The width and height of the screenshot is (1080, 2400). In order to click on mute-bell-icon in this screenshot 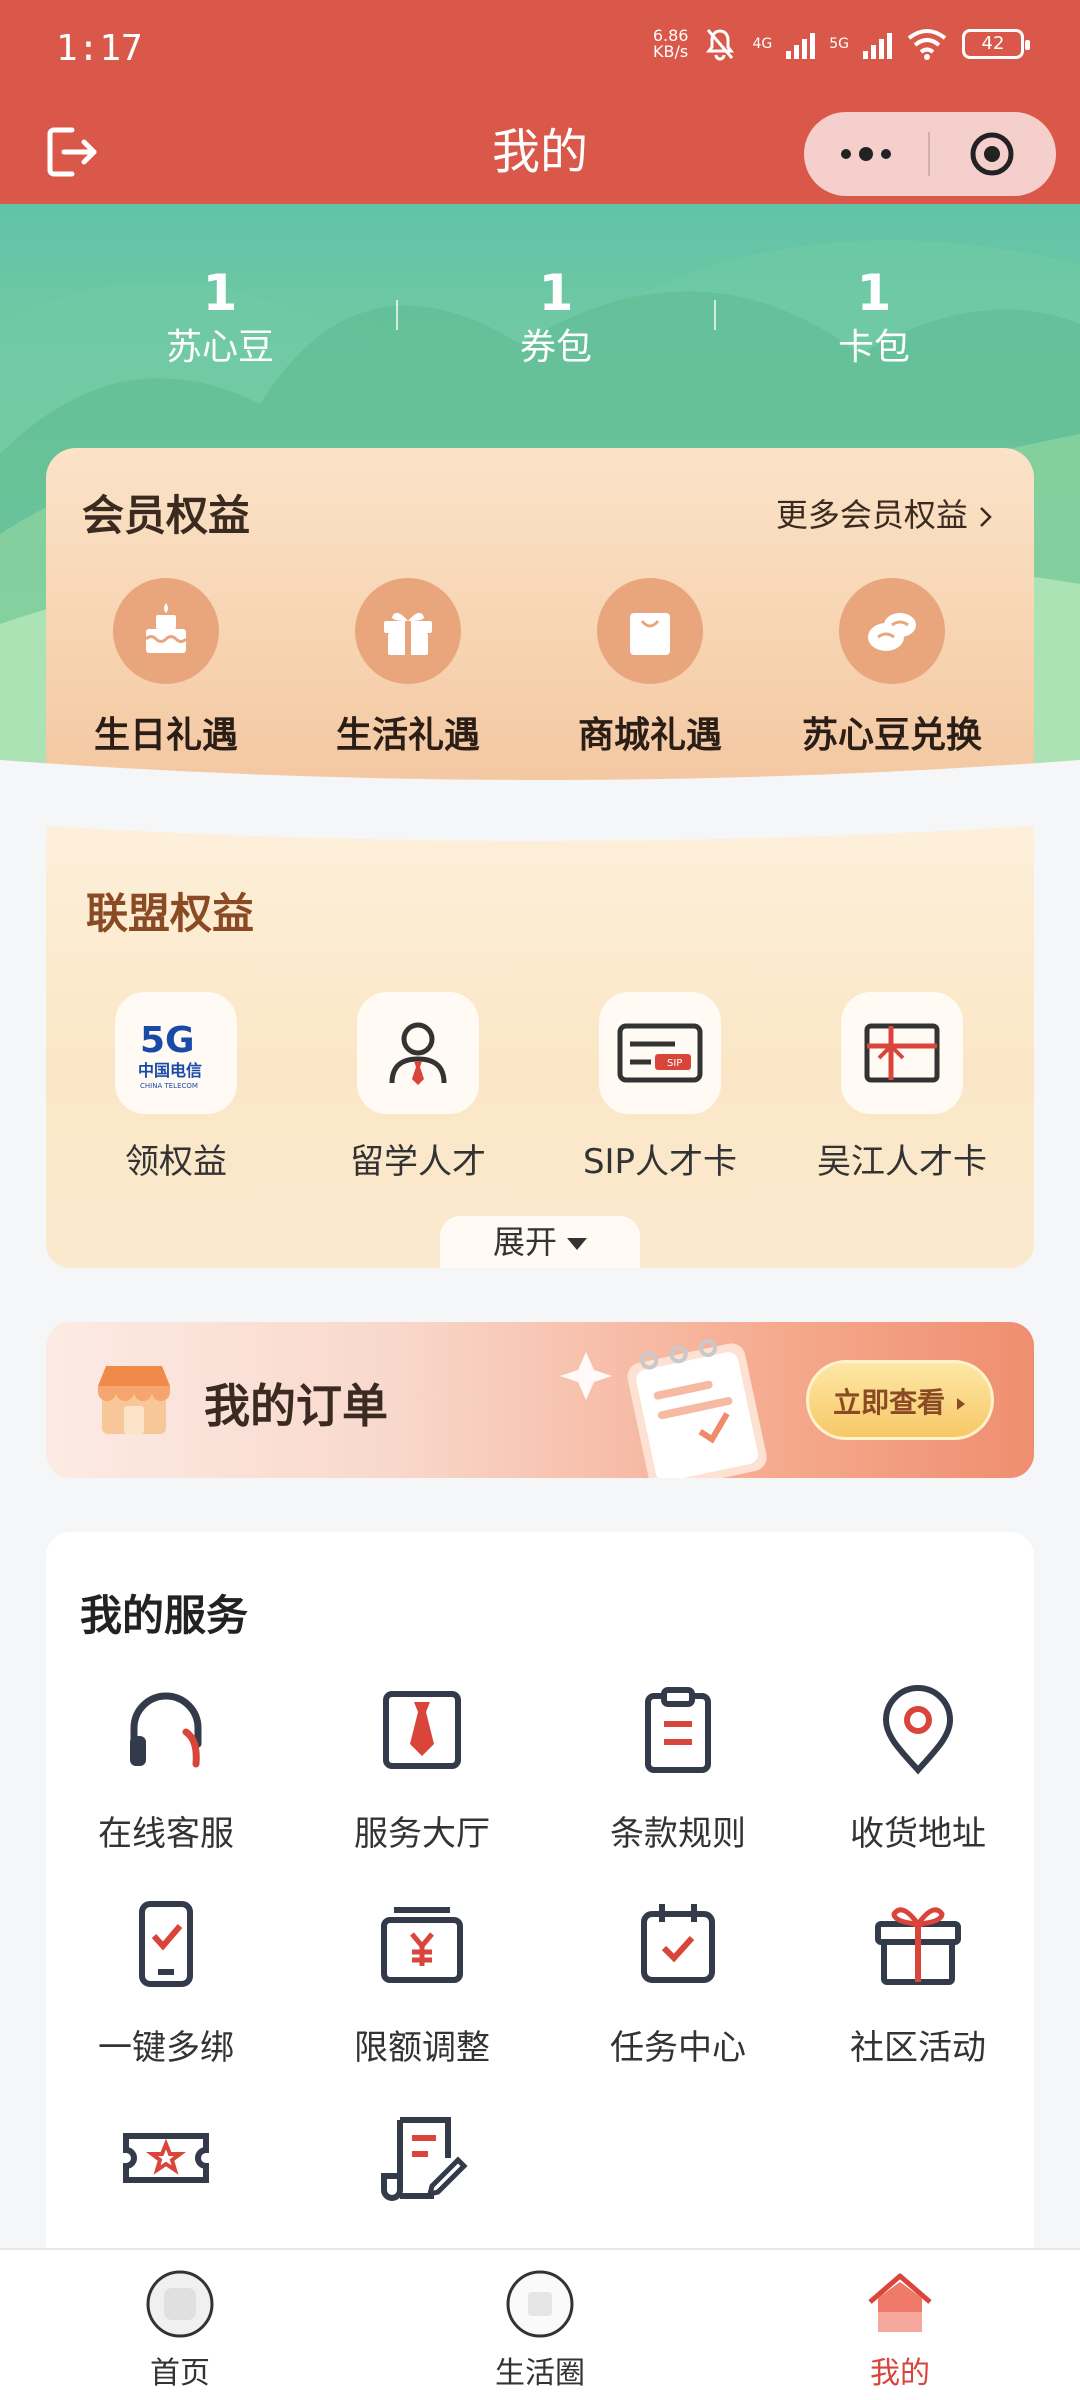, I will do `click(720, 45)`.